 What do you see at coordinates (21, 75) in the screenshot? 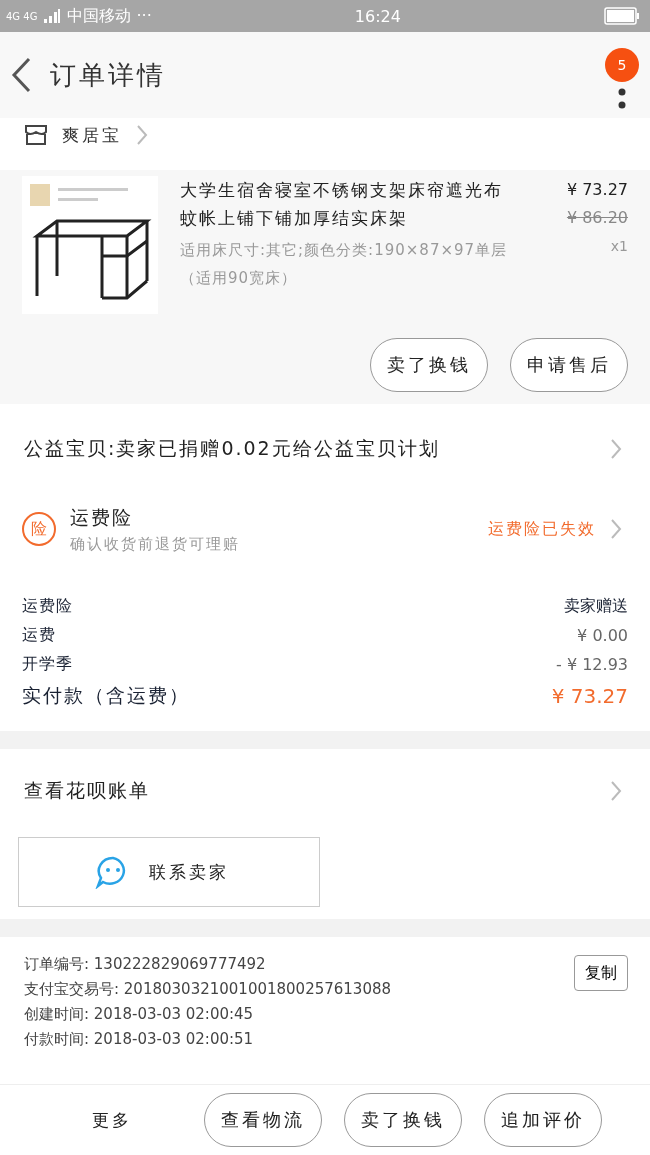
I see `back-icon` at bounding box center [21, 75].